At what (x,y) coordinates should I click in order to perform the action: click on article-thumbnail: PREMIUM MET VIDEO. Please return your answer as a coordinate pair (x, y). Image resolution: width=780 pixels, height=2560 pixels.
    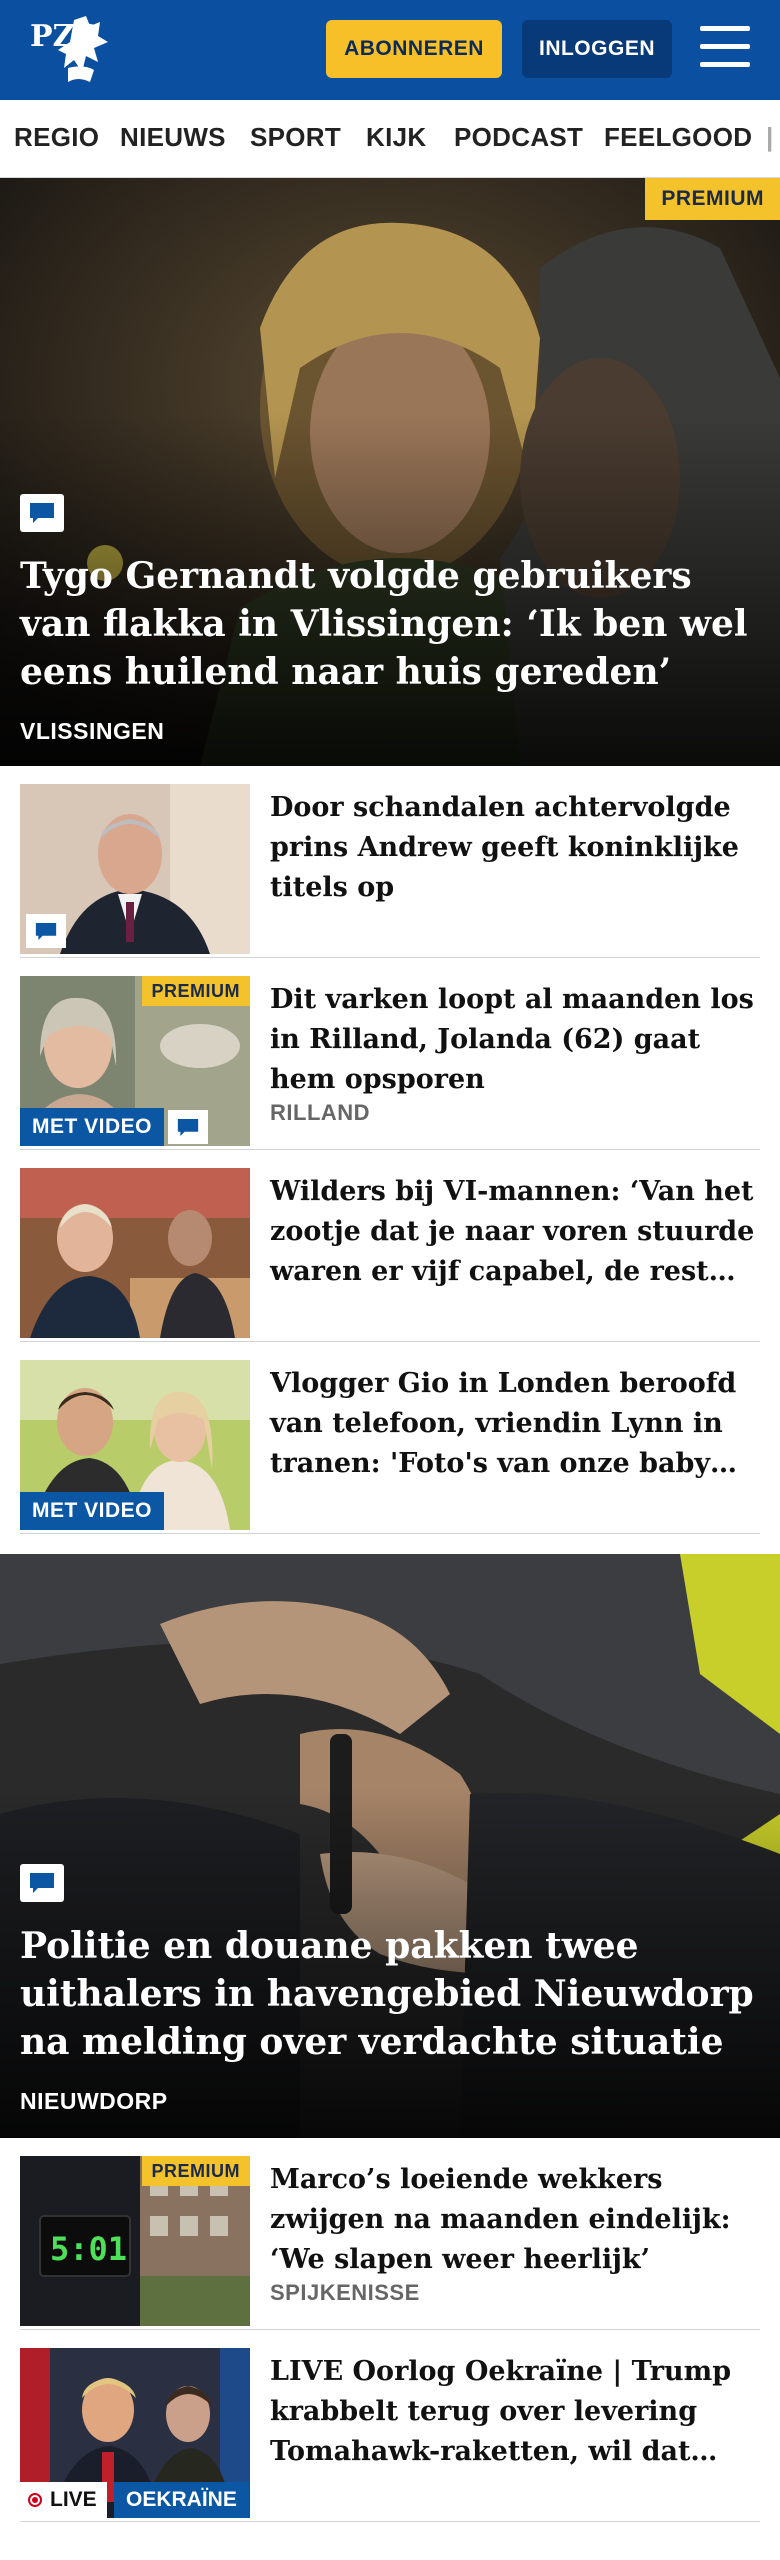
    Looking at the image, I should click on (135, 1061).